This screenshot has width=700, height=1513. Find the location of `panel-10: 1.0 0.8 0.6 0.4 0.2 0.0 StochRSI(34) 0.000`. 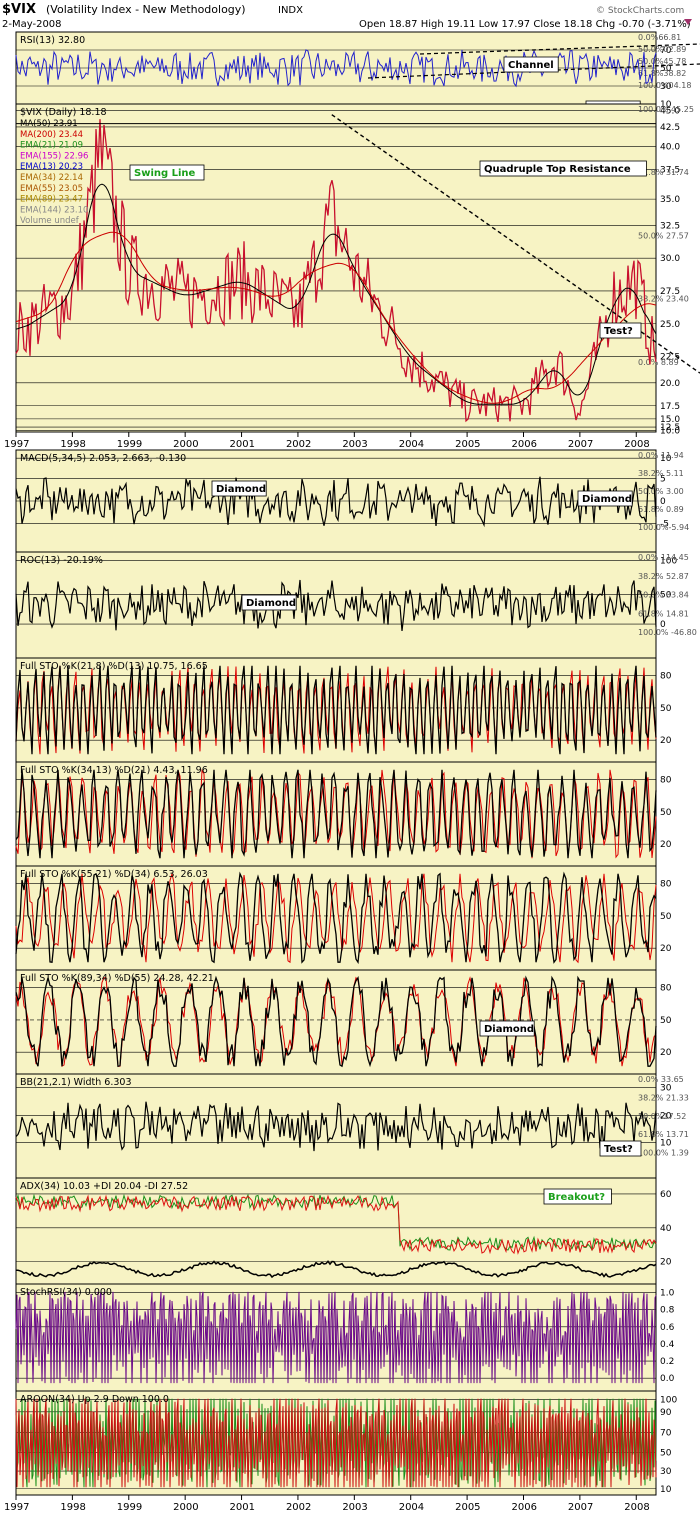

panel-10: 1.0 0.8 0.6 0.4 0.2 0.0 StochRSI(34) 0.000 is located at coordinates (345, 1337).